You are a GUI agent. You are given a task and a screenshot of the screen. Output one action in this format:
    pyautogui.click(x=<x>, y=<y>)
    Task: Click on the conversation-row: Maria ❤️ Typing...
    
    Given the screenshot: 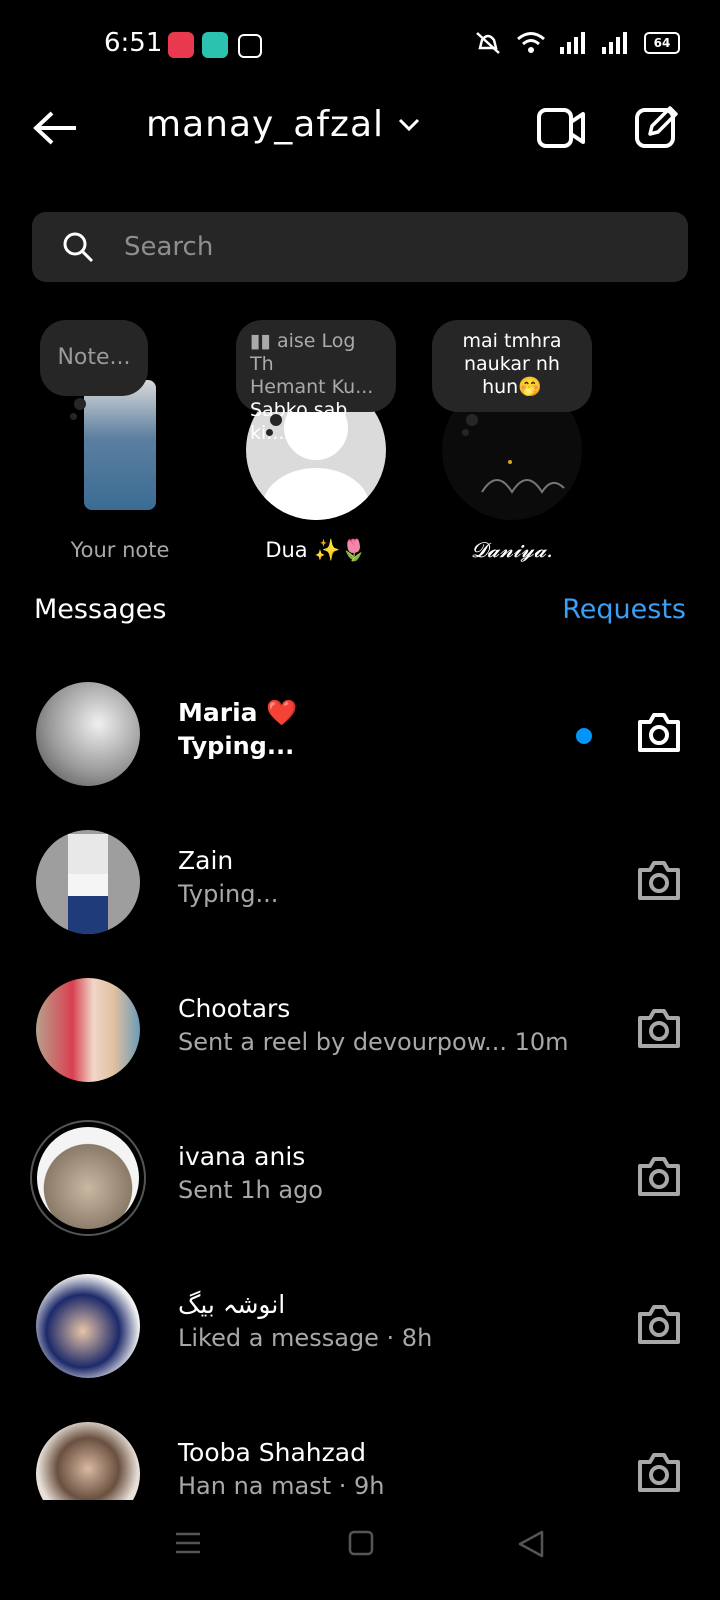 What is the action you would take?
    pyautogui.click(x=360, y=734)
    